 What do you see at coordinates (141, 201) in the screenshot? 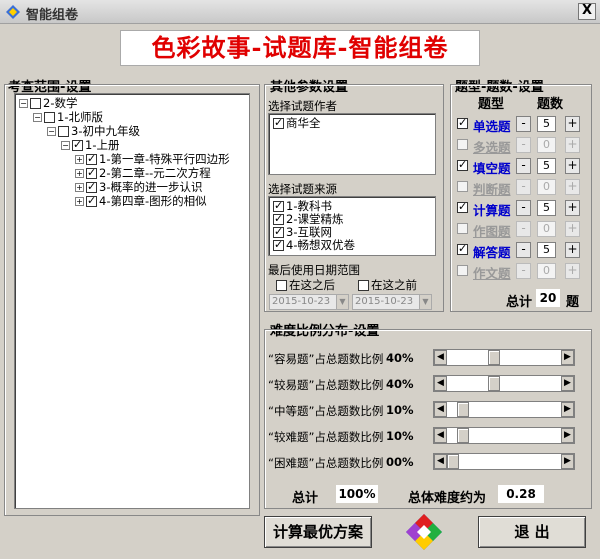
I see `tree-item: +4-第四章-图形的相似` at bounding box center [141, 201].